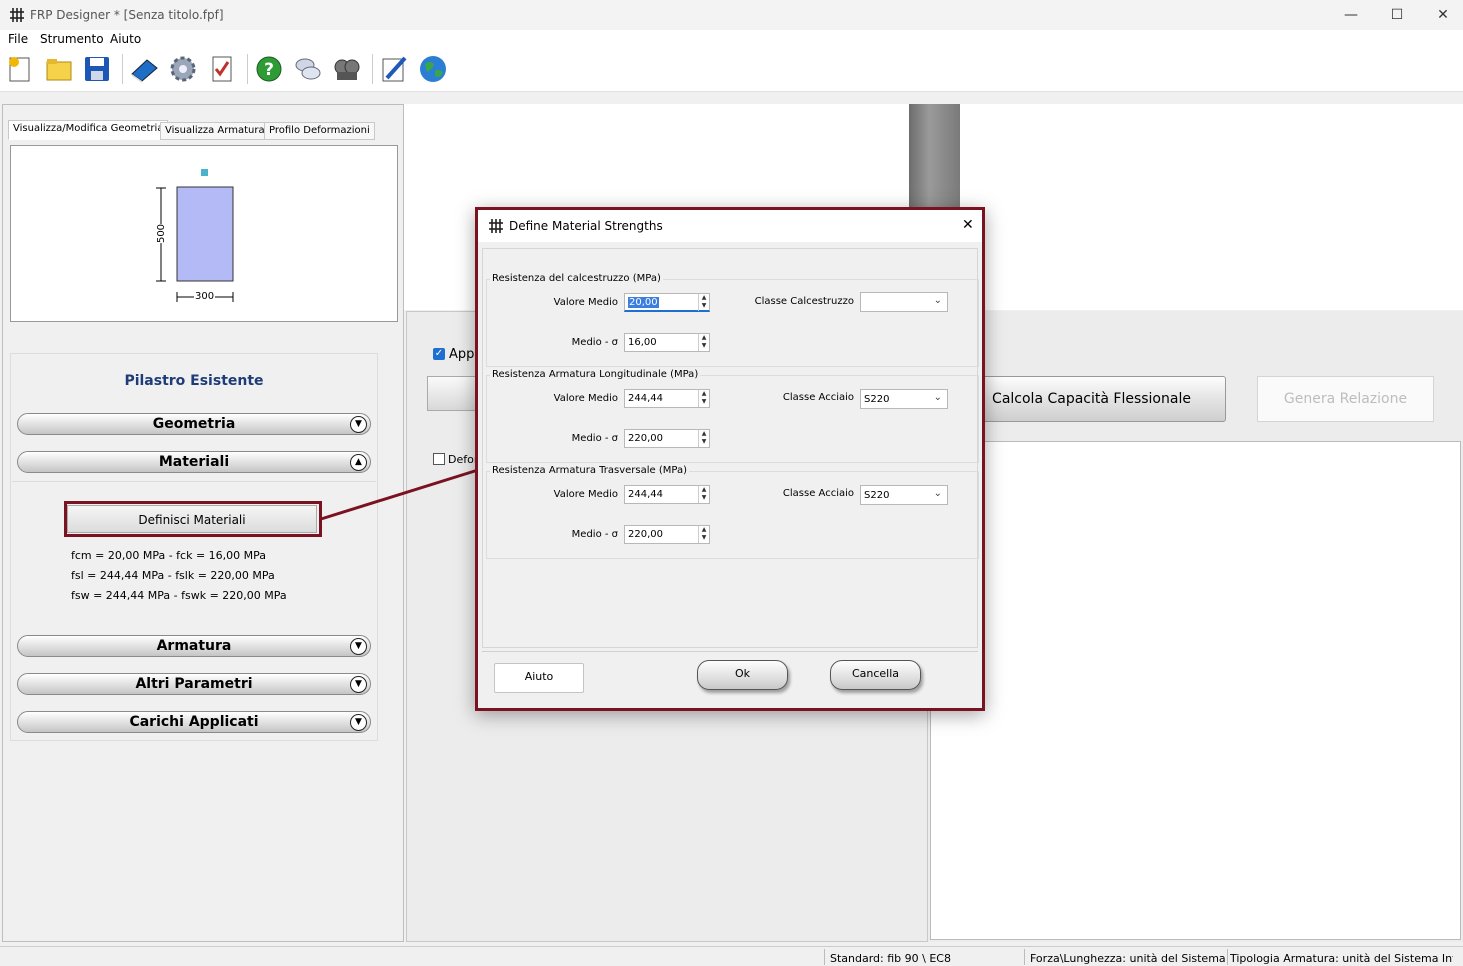  Describe the element at coordinates (890, 958) in the screenshot. I see `status-standard: Standard: fib 90 \ EC8` at that location.